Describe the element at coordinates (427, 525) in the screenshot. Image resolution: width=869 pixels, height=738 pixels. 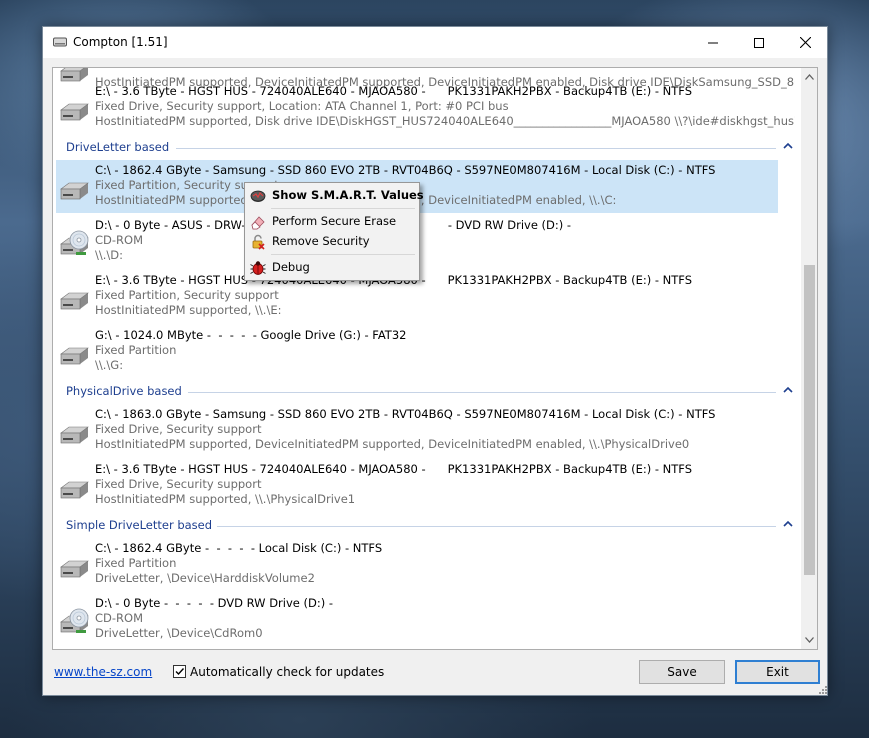
I see `group-header-simple-driveletter: Simple DriveLetter based` at that location.